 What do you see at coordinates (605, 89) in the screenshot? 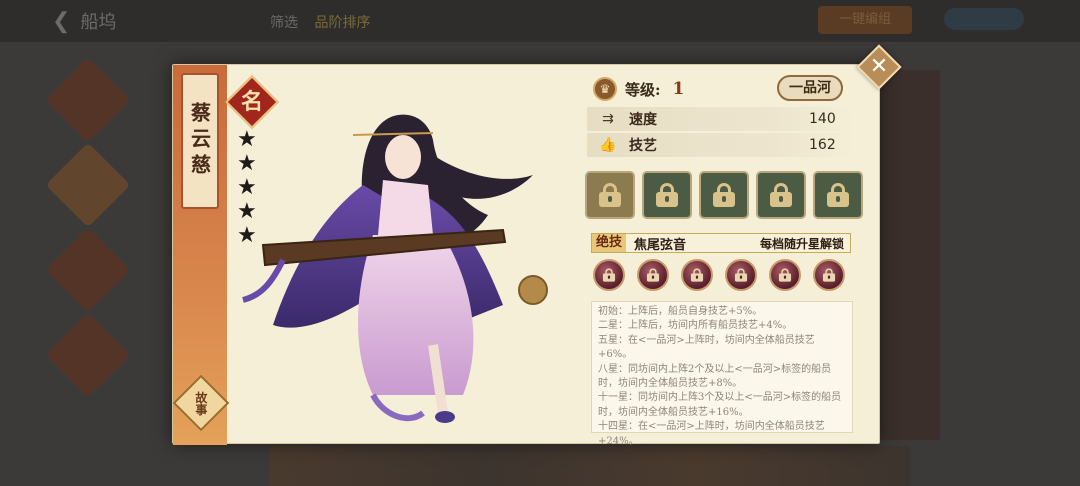
I see `level-icon: ♛` at bounding box center [605, 89].